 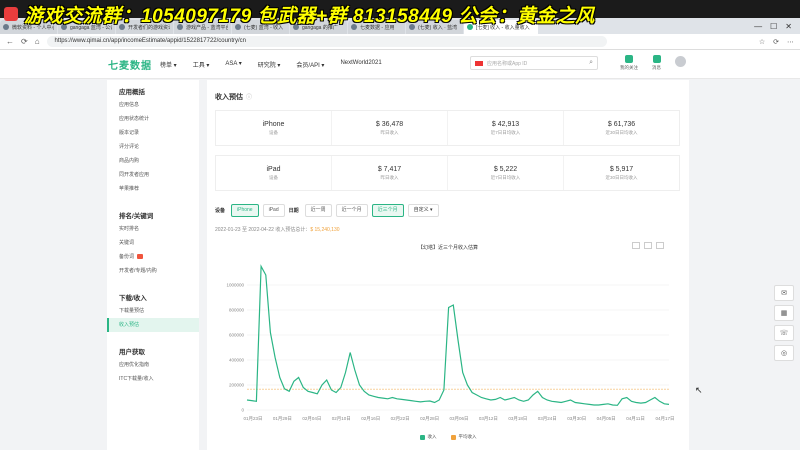 What do you see at coordinates (762, 42) in the screenshot?
I see `favorite-star-icon: ☆` at bounding box center [762, 42].